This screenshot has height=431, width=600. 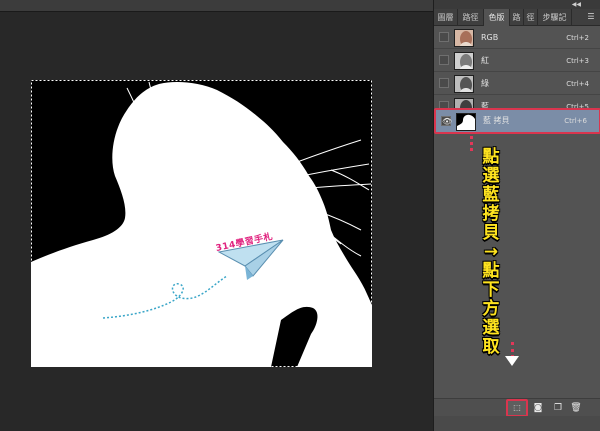 What do you see at coordinates (497, 17) in the screenshot?
I see `tab-channels: 色版` at bounding box center [497, 17].